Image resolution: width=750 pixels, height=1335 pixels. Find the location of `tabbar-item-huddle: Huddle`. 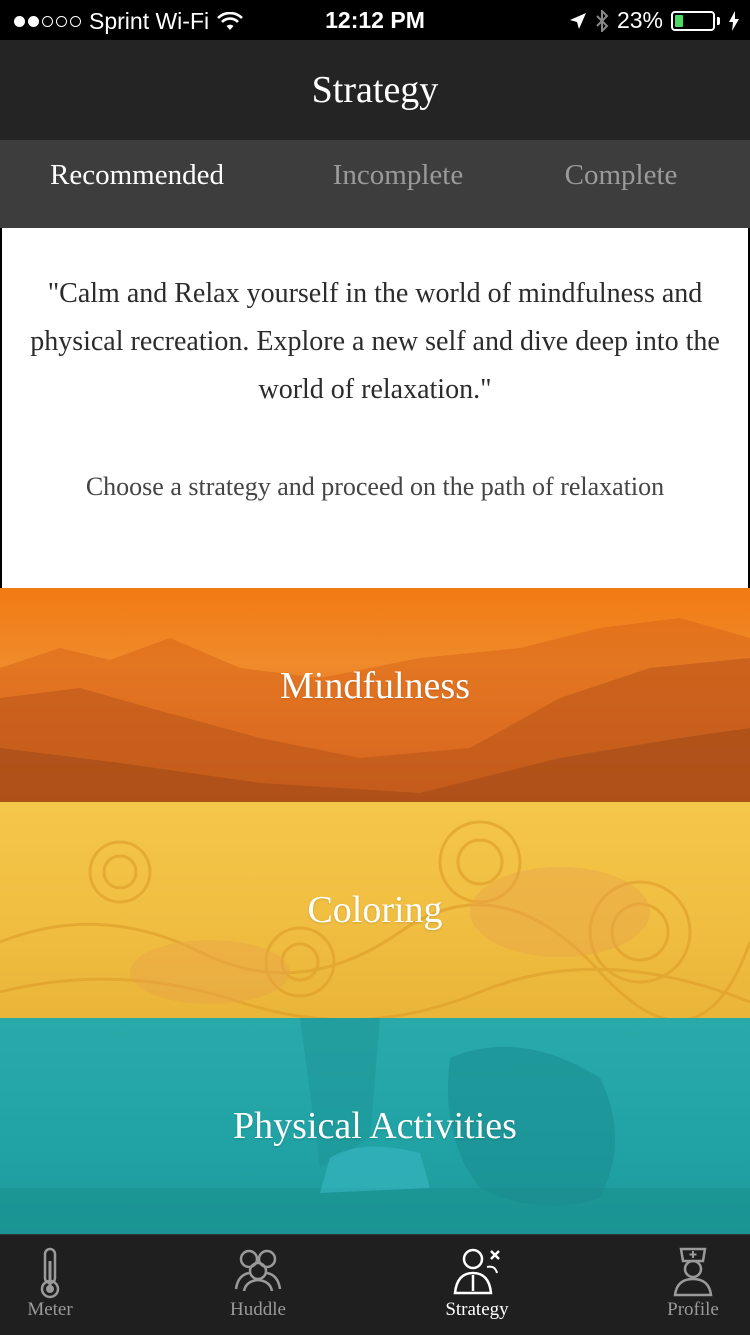

tabbar-item-huddle: Huddle is located at coordinates (258, 1285).